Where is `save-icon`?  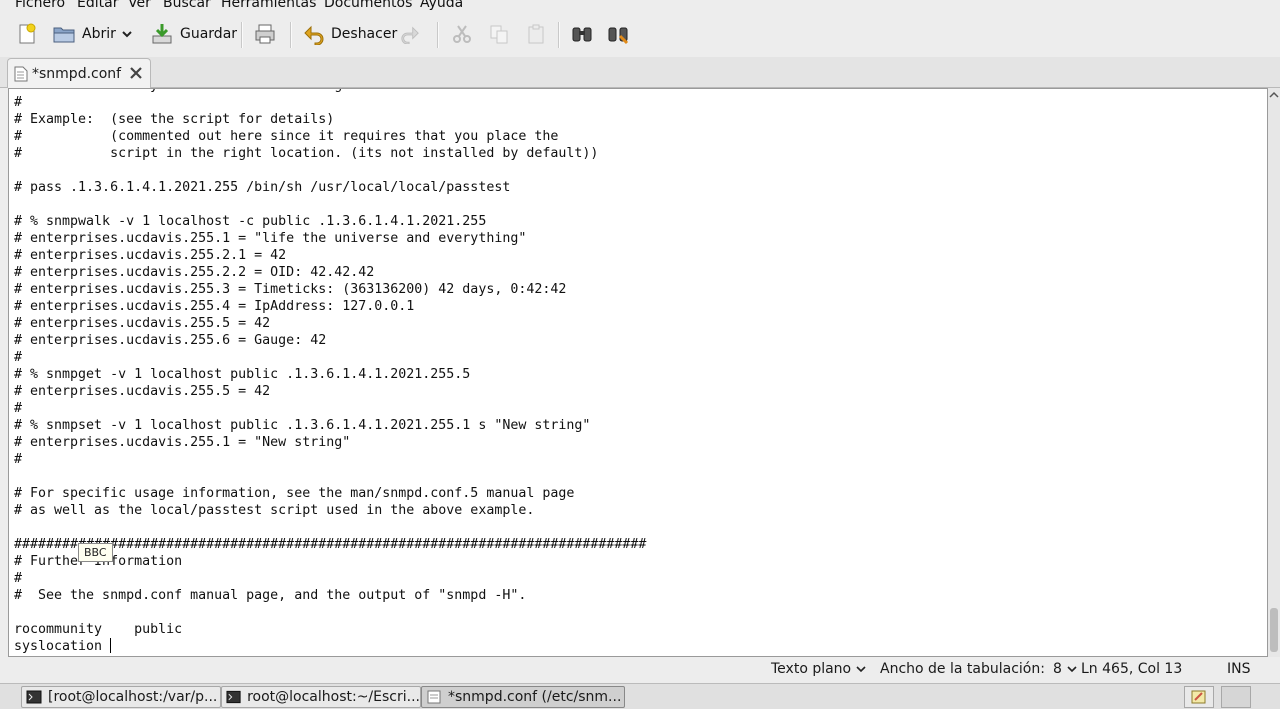 save-icon is located at coordinates (162, 34).